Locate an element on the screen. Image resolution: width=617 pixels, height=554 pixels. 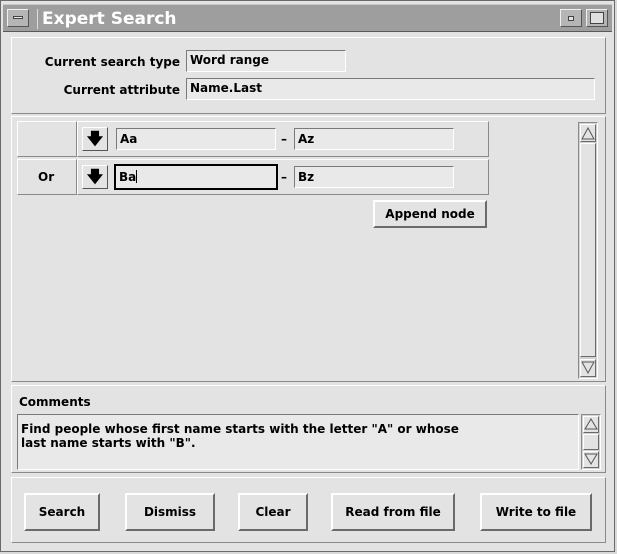
maximize-icon is located at coordinates (597, 18).